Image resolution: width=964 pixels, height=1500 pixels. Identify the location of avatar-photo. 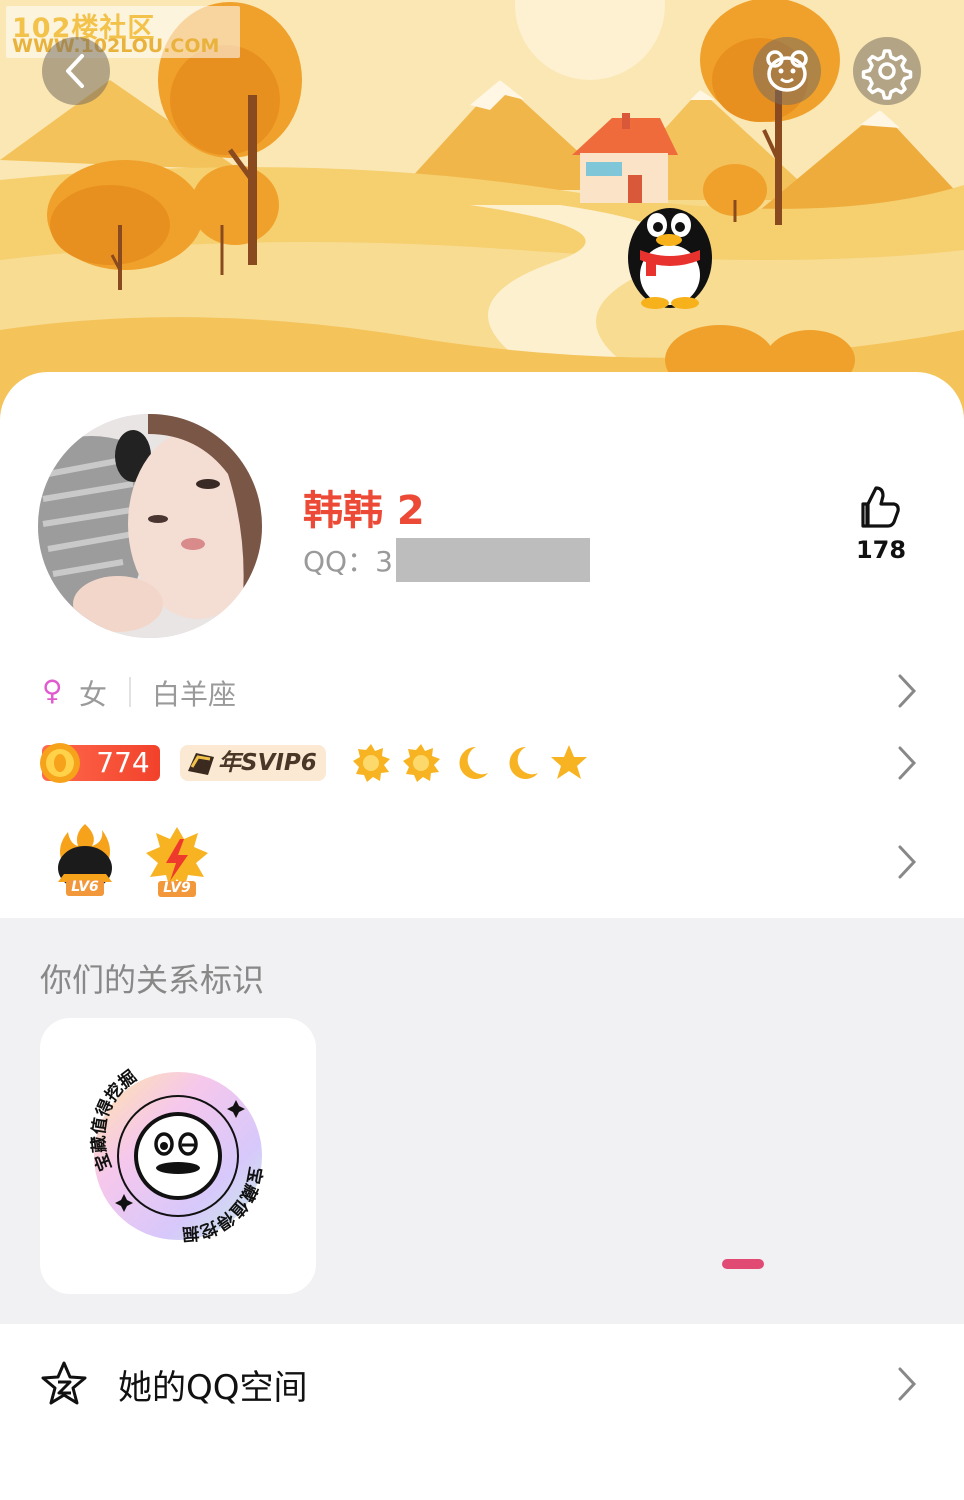
(150, 526).